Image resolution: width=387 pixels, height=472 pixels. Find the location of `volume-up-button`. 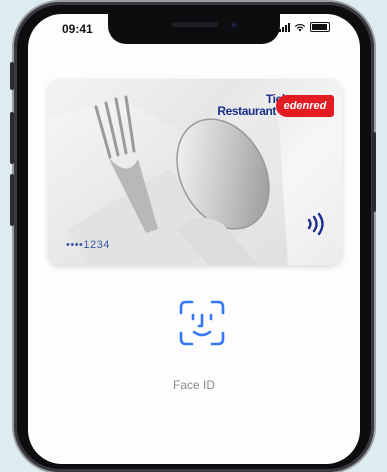

volume-up-button is located at coordinates (12, 138).